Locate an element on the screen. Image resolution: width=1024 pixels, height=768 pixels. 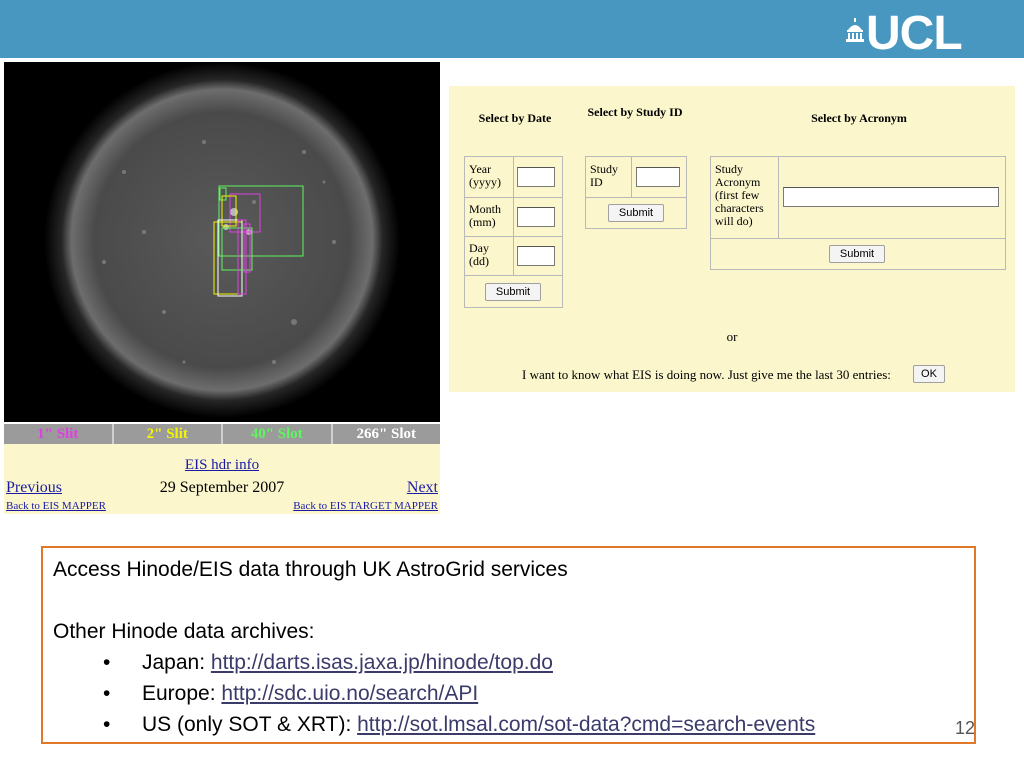
slot-label: 266" Slot is located at coordinates (386, 434).